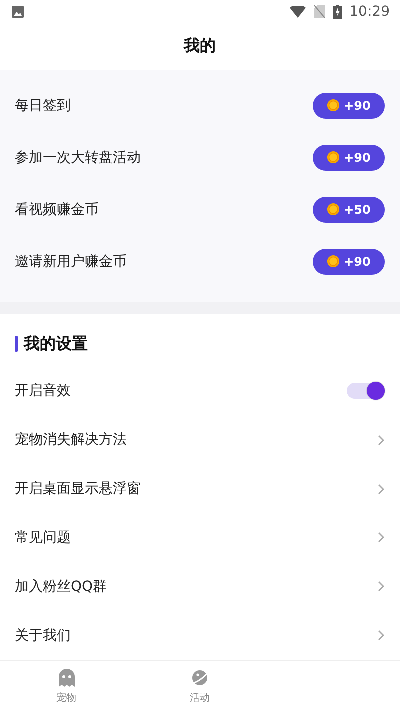 Image resolution: width=400 pixels, height=711 pixels. I want to click on task-label: 邀请新用户赚金币, so click(71, 261).